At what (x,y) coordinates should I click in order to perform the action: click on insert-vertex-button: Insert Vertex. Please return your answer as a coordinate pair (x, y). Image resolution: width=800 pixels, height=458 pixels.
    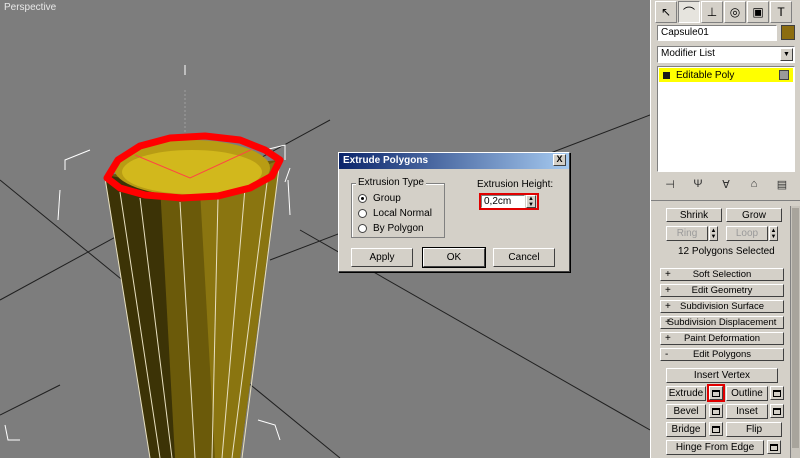
    Looking at the image, I should click on (722, 375).